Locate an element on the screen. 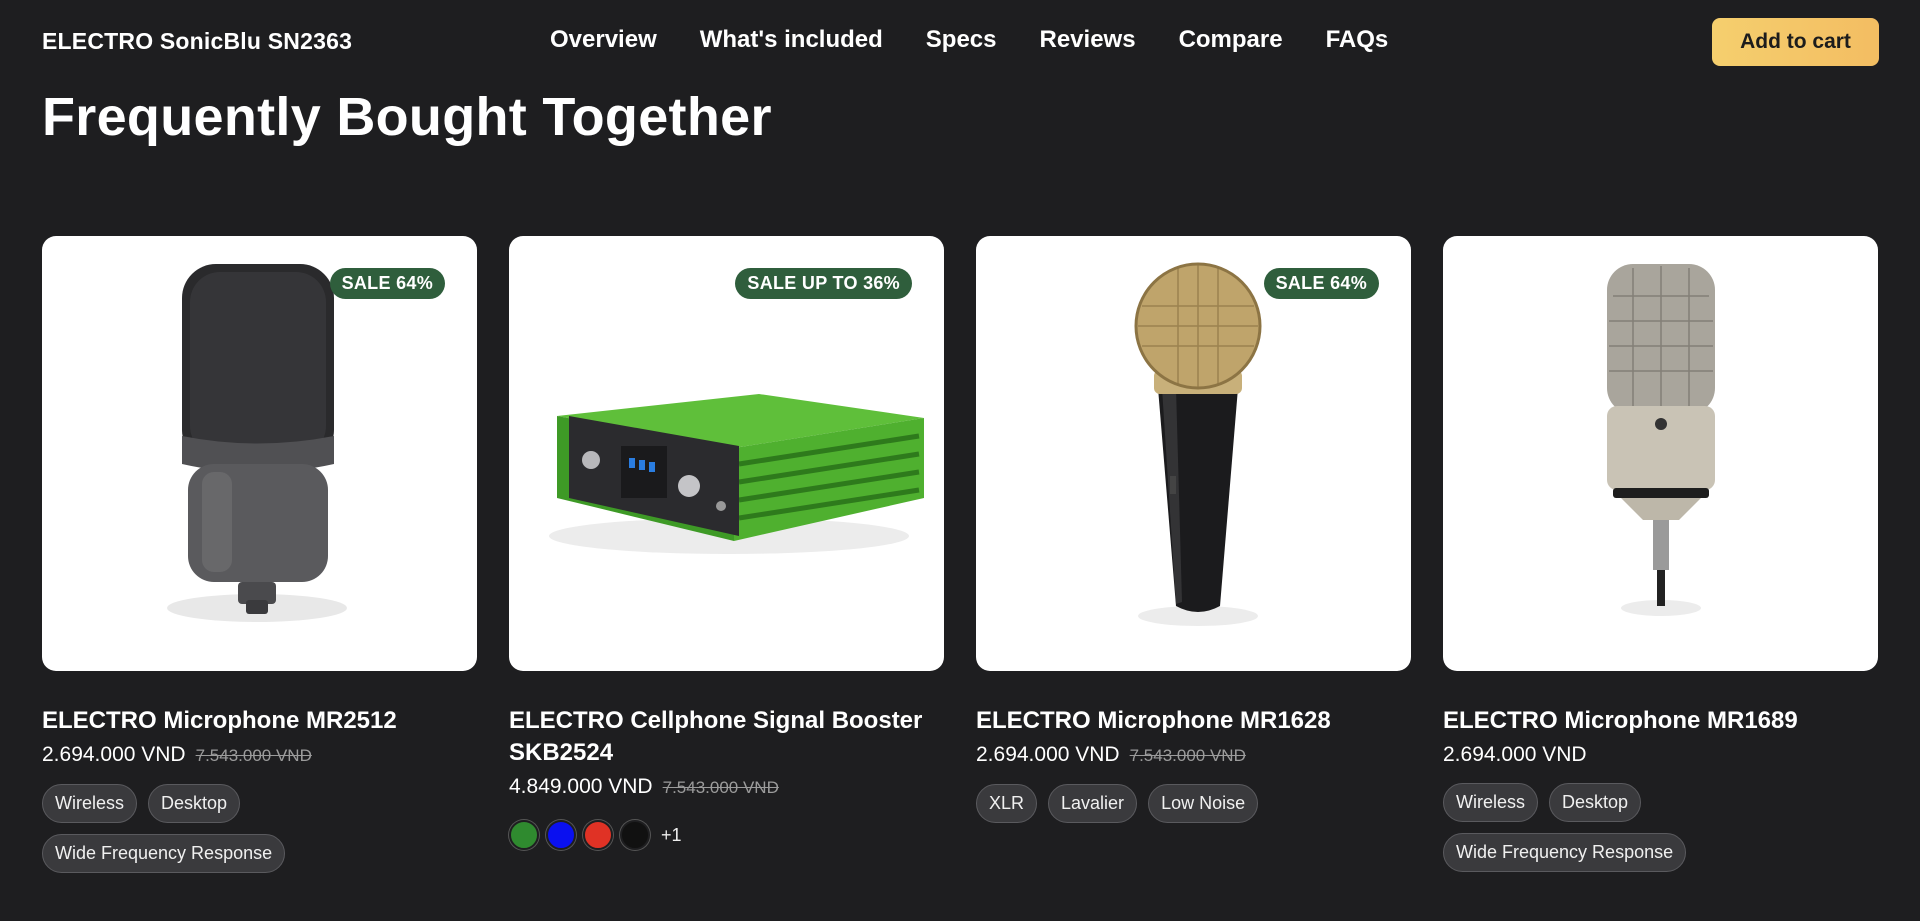 Image resolution: width=1920 pixels, height=921 pixels. product-title: ELECTRO Microphone MR1689 is located at coordinates (1660, 721).